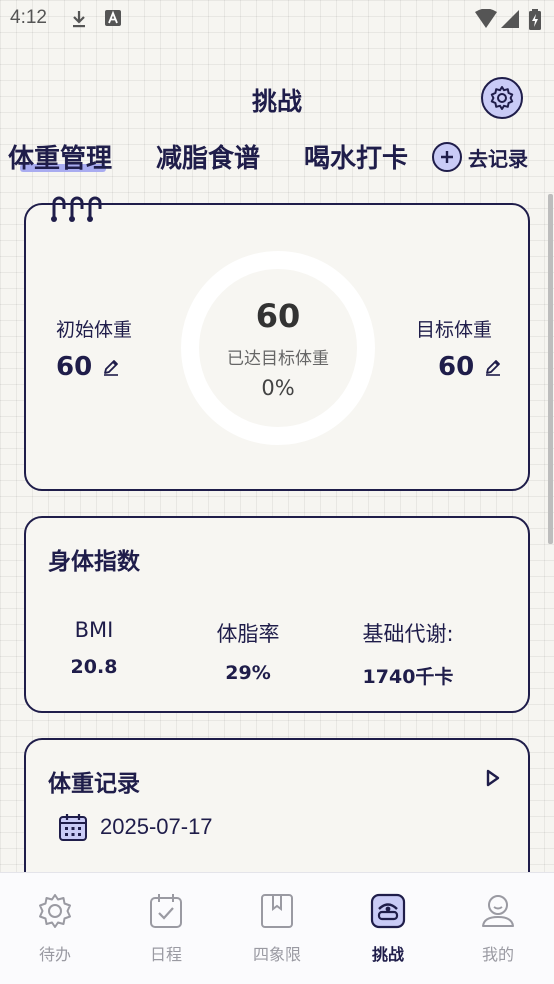 Image resolution: width=554 pixels, height=984 pixels. What do you see at coordinates (498, 158) in the screenshot?
I see `go-record-label: 去记录` at bounding box center [498, 158].